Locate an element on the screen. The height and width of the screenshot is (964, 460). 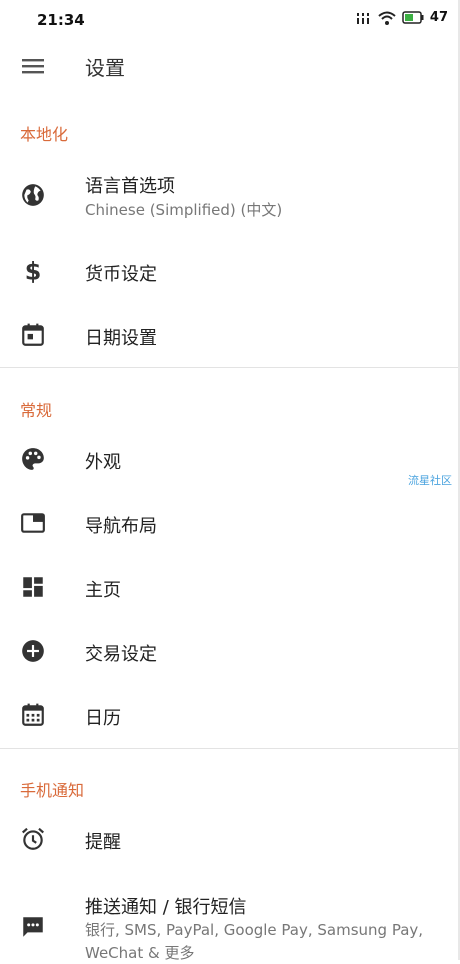
dollar-icon: $ is located at coordinates (33, 271).